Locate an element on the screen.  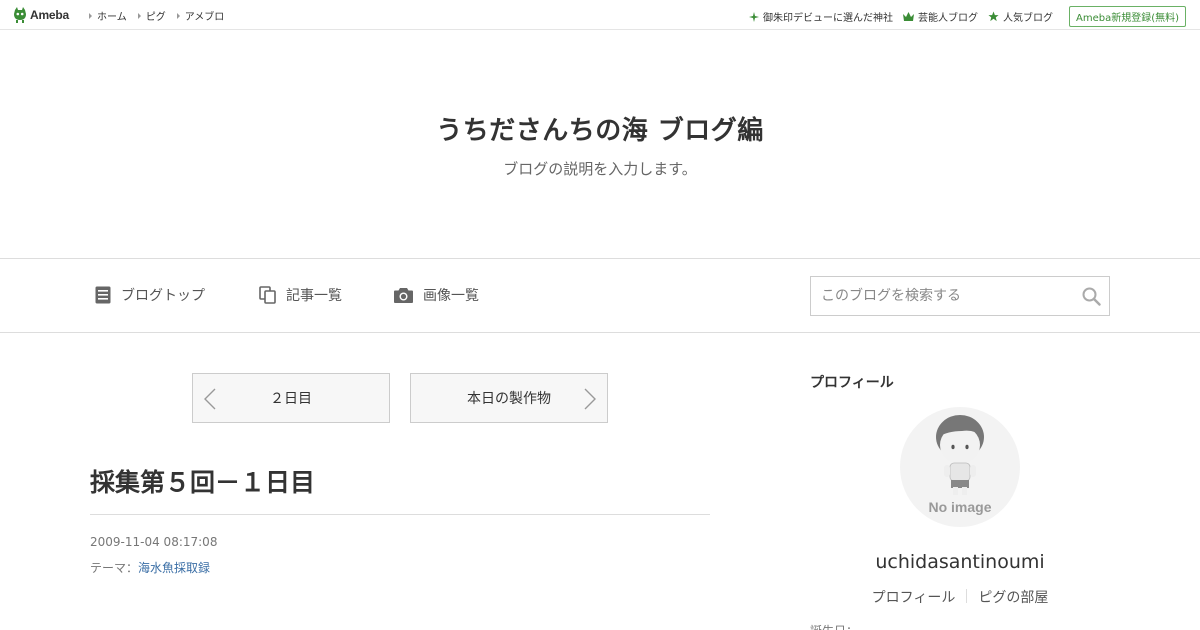
ameba-logo: Ameba is located at coordinates (41, 15).